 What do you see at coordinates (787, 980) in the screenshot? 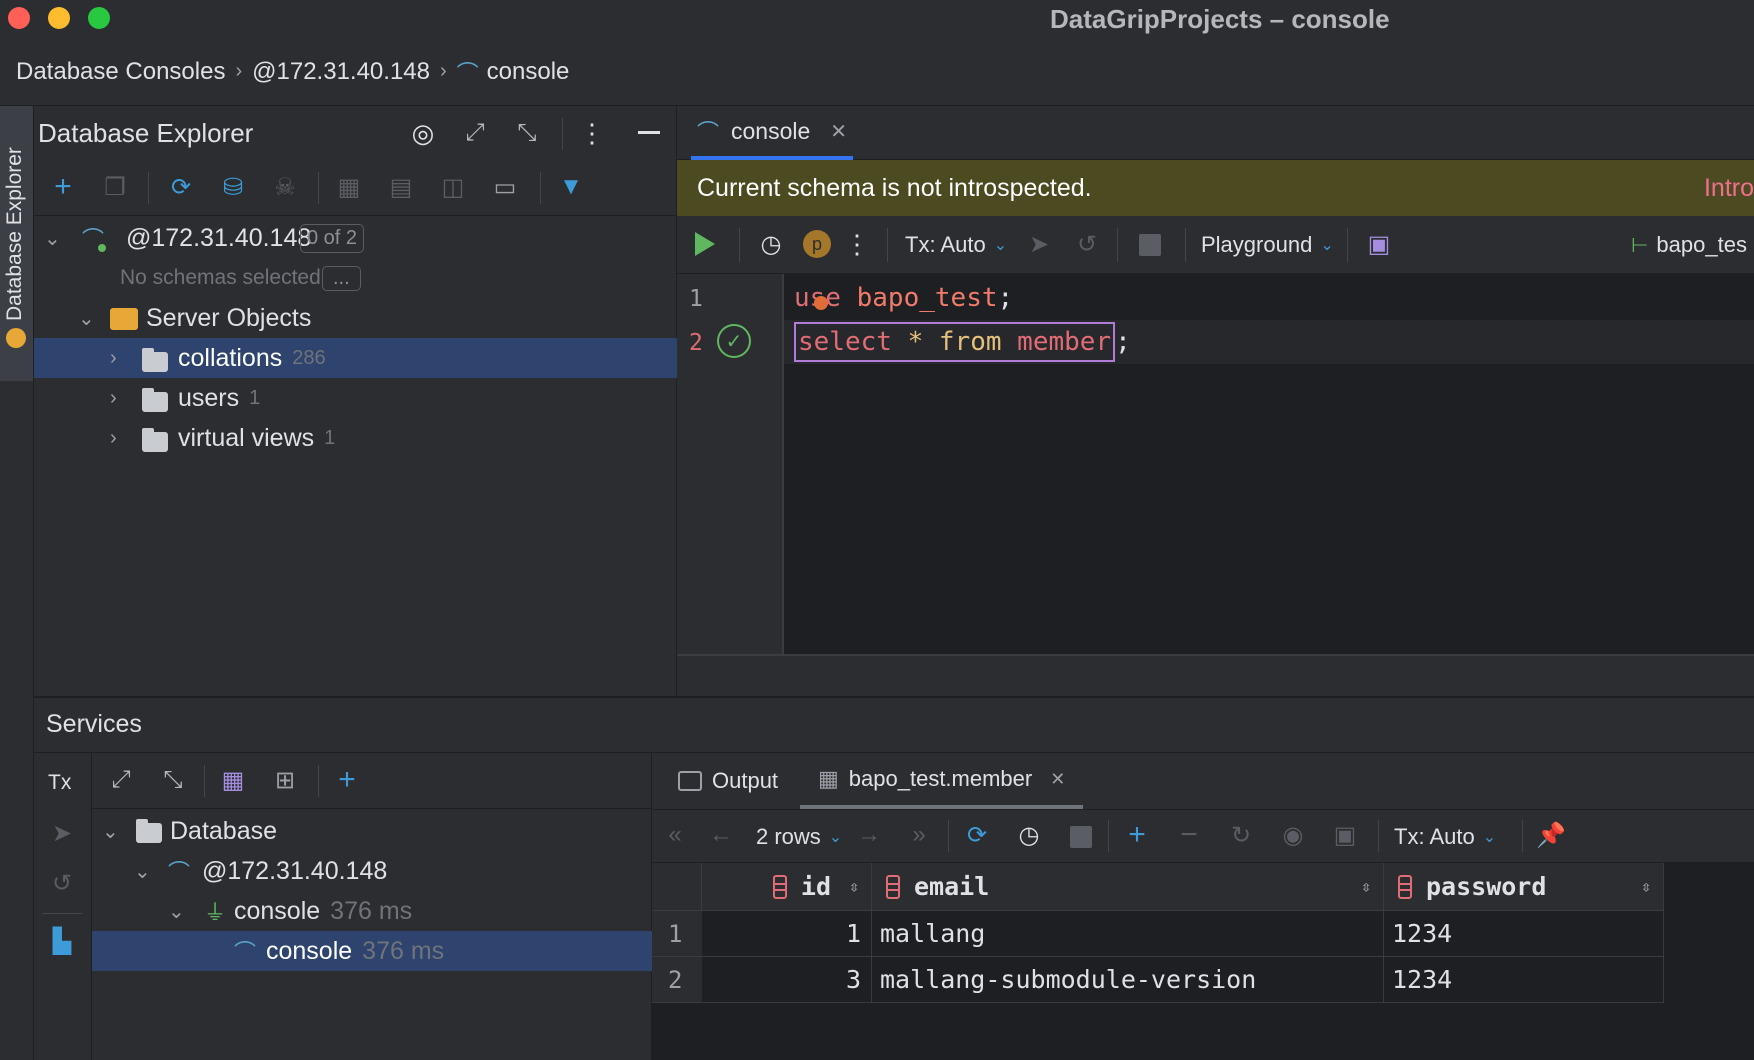
I see `table-cell: 3` at bounding box center [787, 980].